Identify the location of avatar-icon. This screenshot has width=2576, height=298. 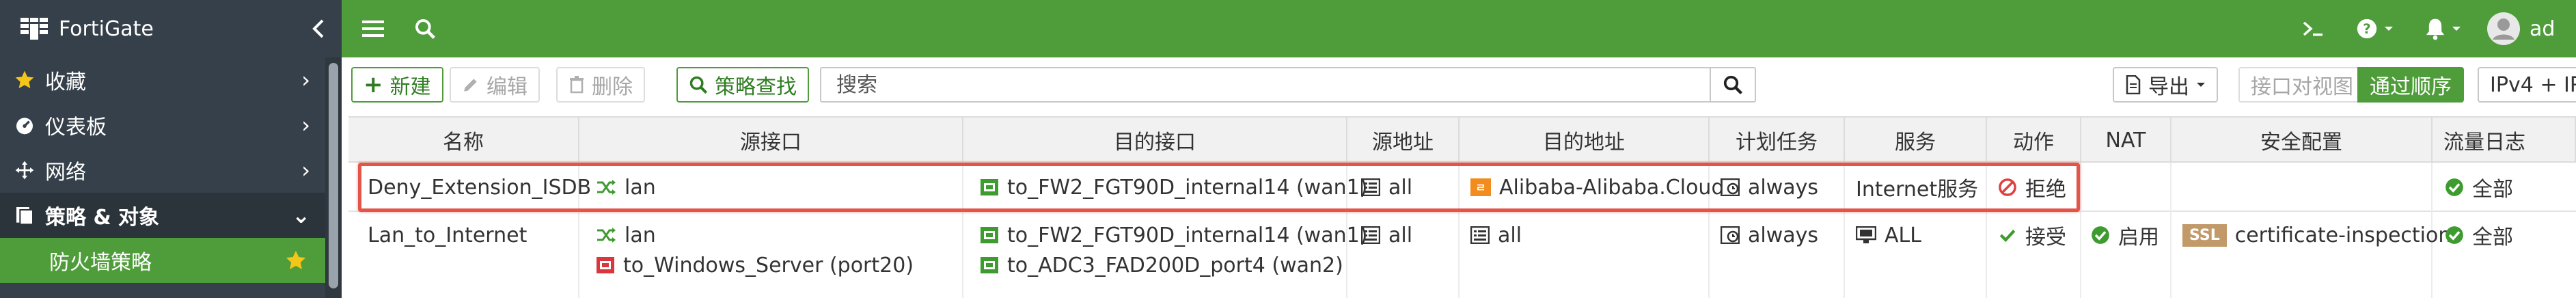
(2503, 29).